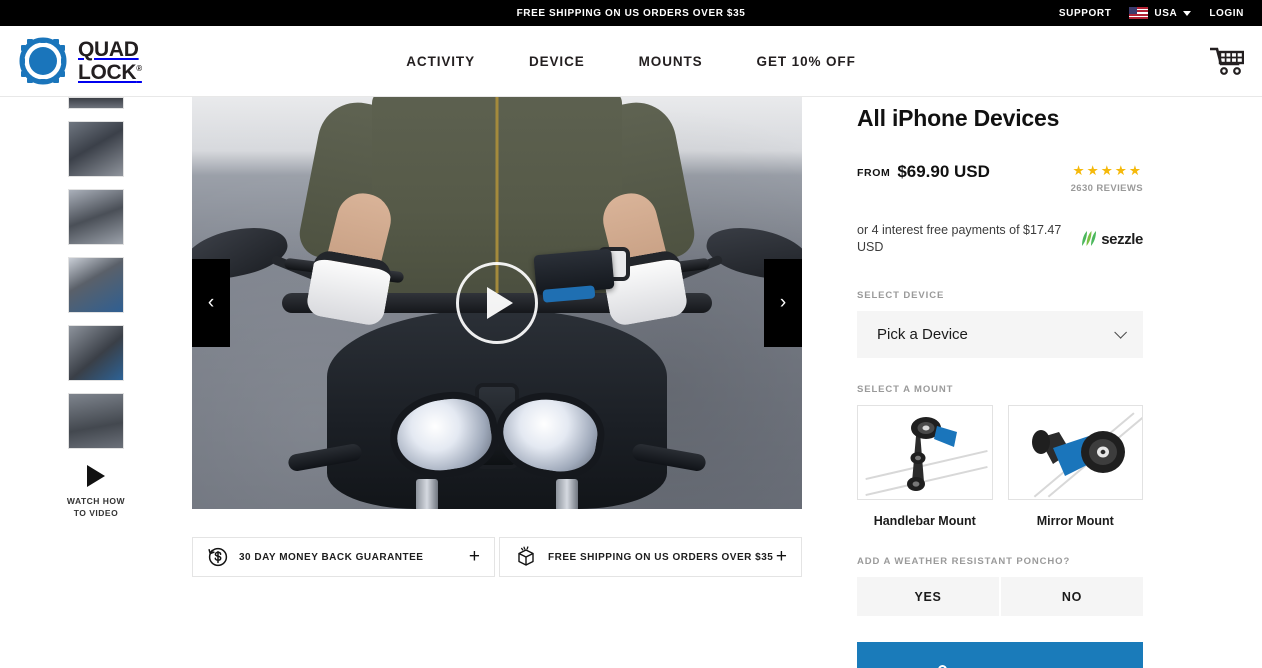 This screenshot has width=1262, height=668. Describe the element at coordinates (95, 476) in the screenshot. I see `play-triangle-icon` at that location.